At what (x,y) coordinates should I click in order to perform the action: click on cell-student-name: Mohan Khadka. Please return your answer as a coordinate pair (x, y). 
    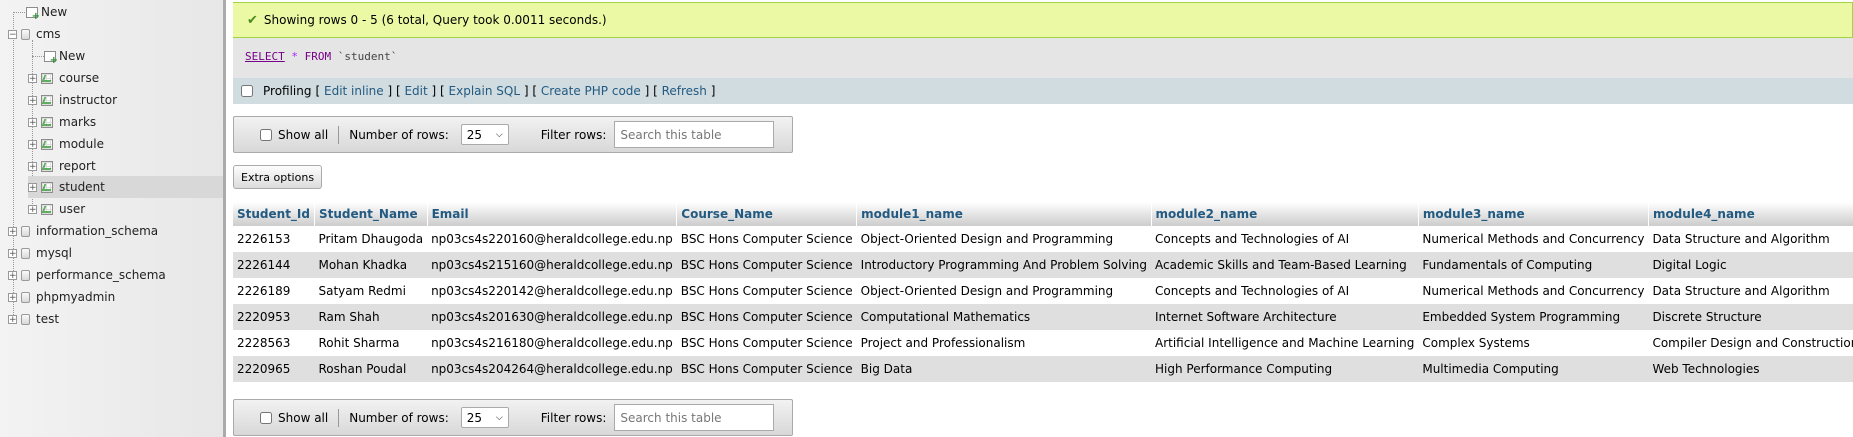
    Looking at the image, I should click on (371, 265).